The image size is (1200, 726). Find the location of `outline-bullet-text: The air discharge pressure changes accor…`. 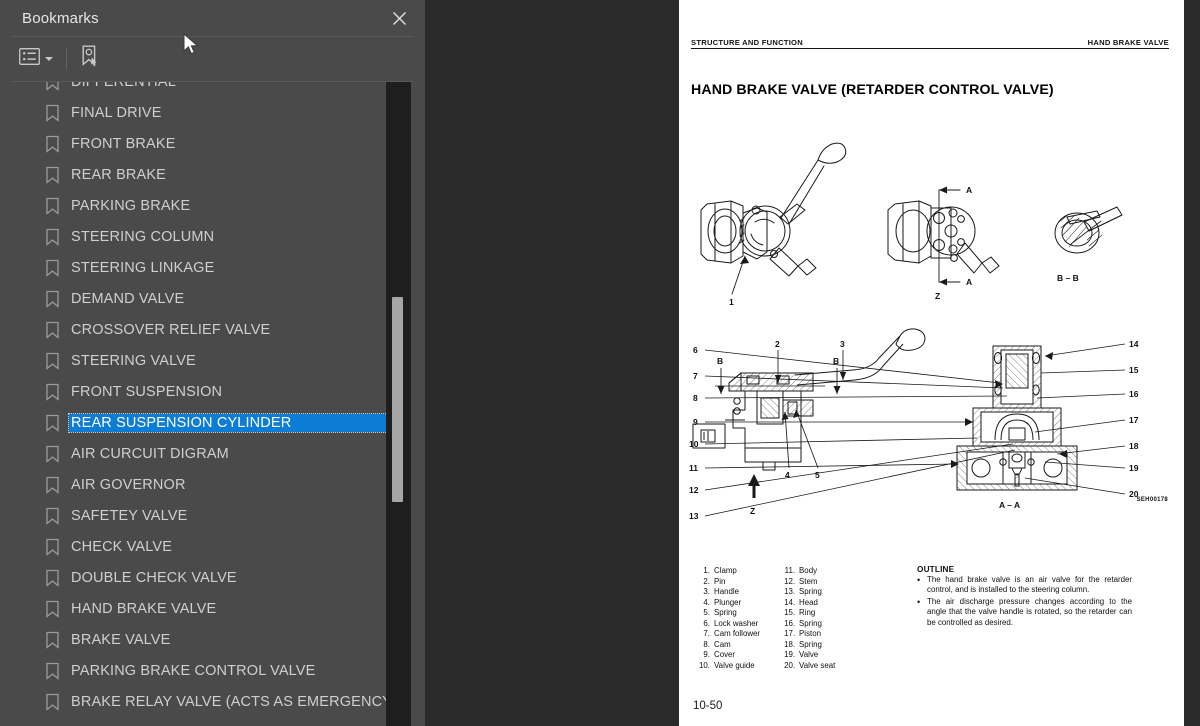

outline-bullet-text: The air discharge pressure changes accor… is located at coordinates (1029, 611).